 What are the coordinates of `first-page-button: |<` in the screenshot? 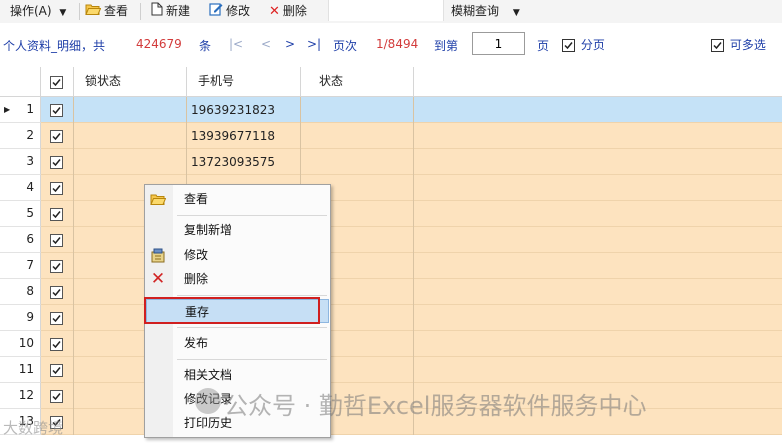 It's located at (236, 44).